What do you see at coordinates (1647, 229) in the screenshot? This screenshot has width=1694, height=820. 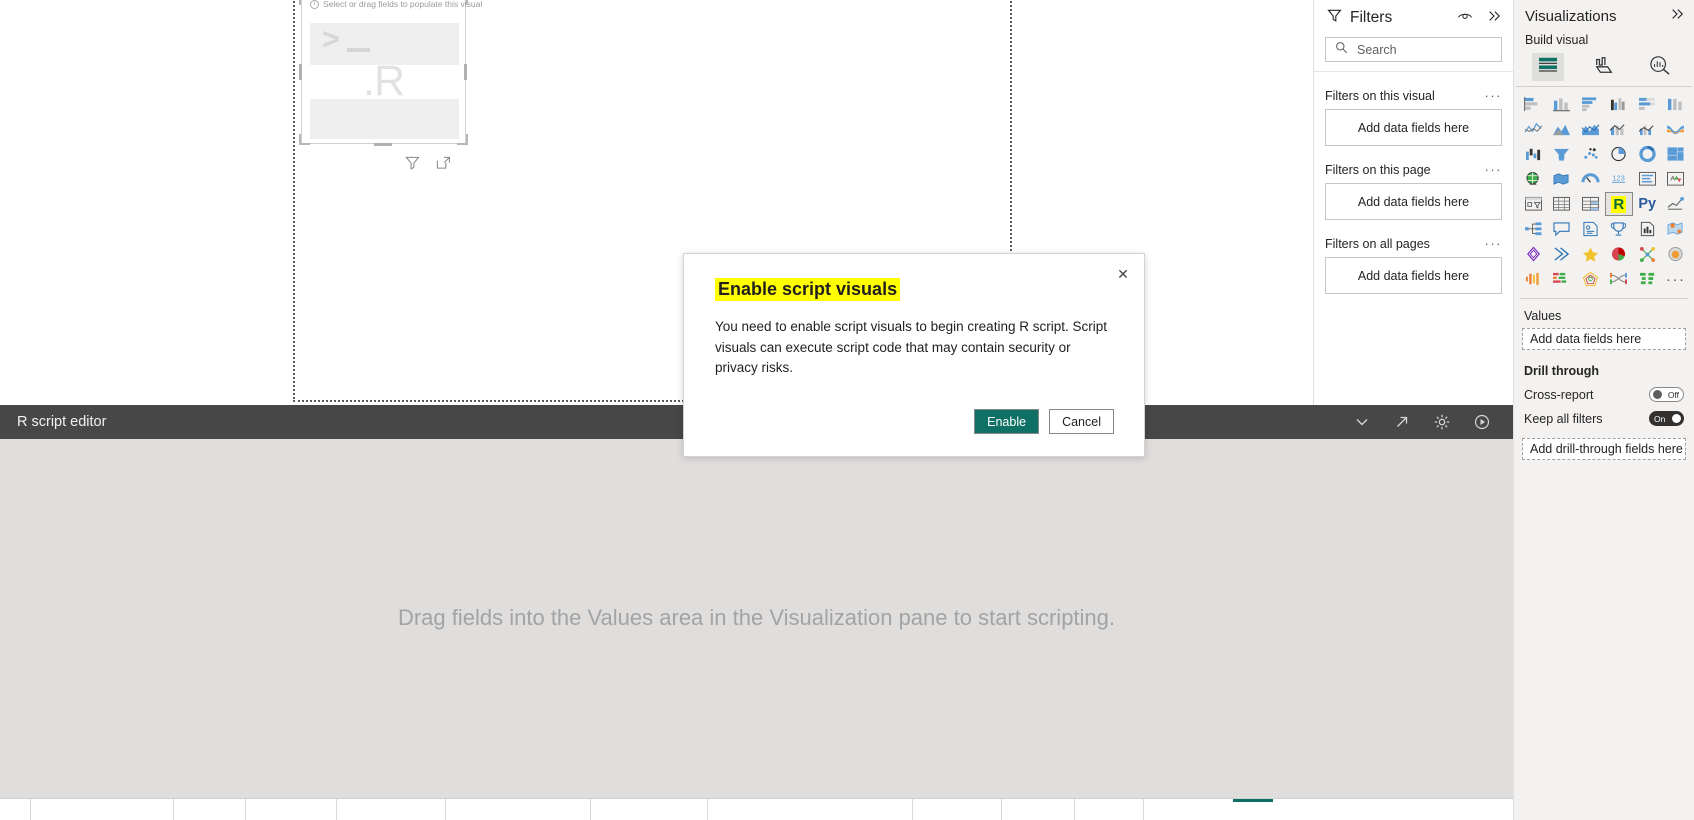 I see `visual-type-paginated-report` at bounding box center [1647, 229].